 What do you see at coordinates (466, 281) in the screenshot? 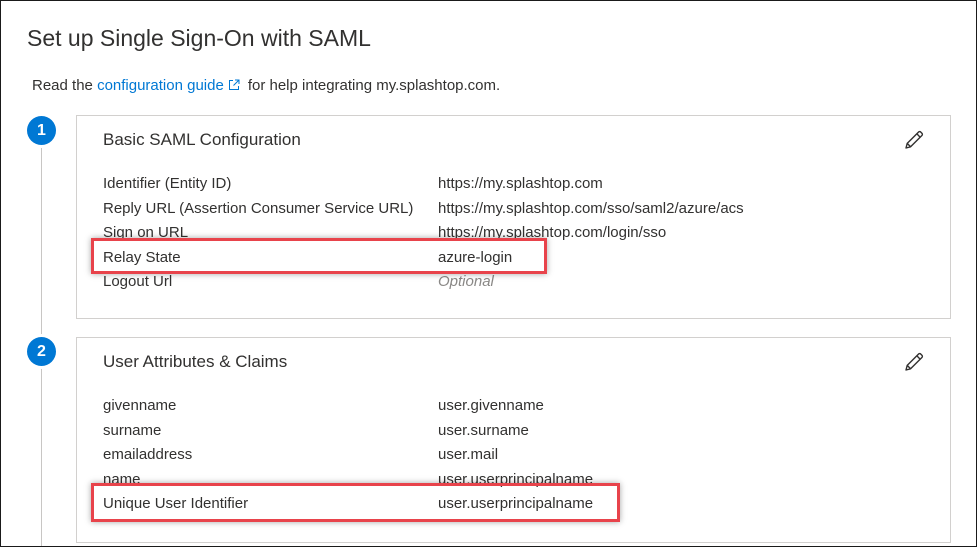
I see `config-value-placeholder: Optional` at bounding box center [466, 281].